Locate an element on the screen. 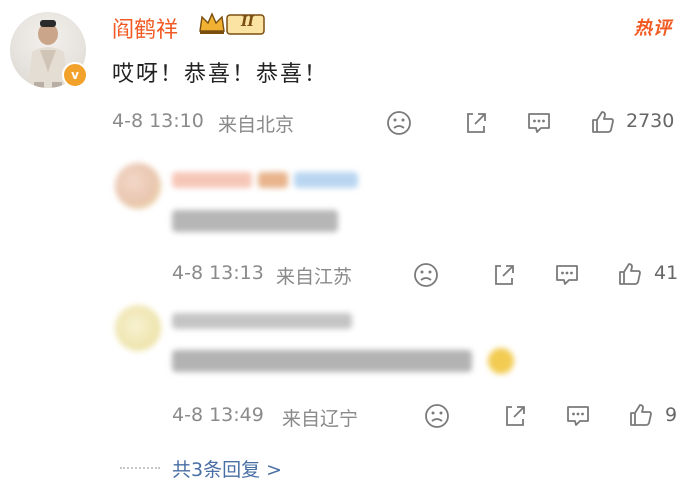 The image size is (690, 482). author-name: 阎鹤祥 is located at coordinates (145, 28).